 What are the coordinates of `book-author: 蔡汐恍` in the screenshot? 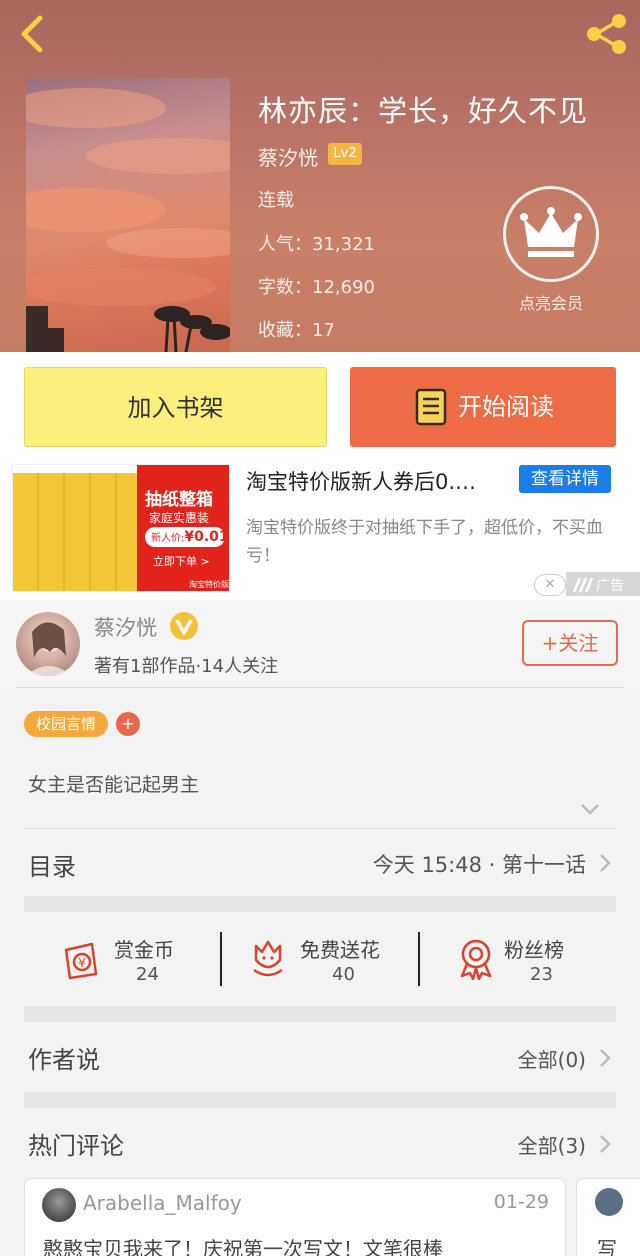 It's located at (288, 156).